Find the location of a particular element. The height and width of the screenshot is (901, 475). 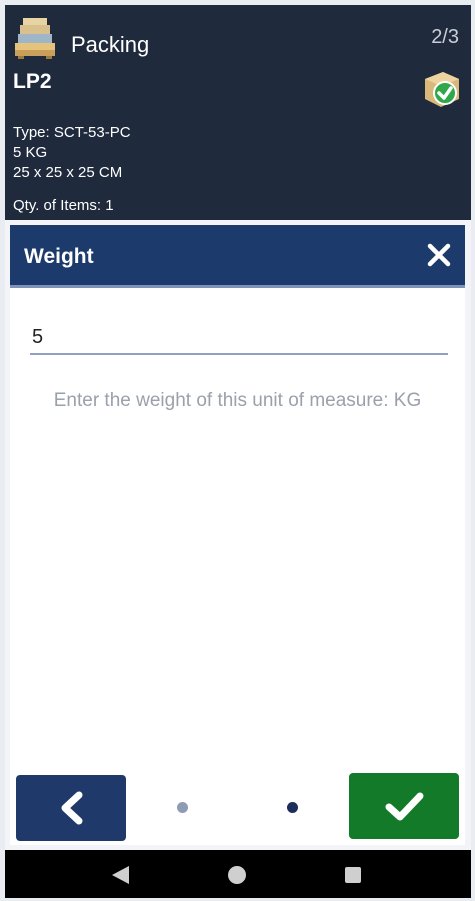

back-button is located at coordinates (71, 808).